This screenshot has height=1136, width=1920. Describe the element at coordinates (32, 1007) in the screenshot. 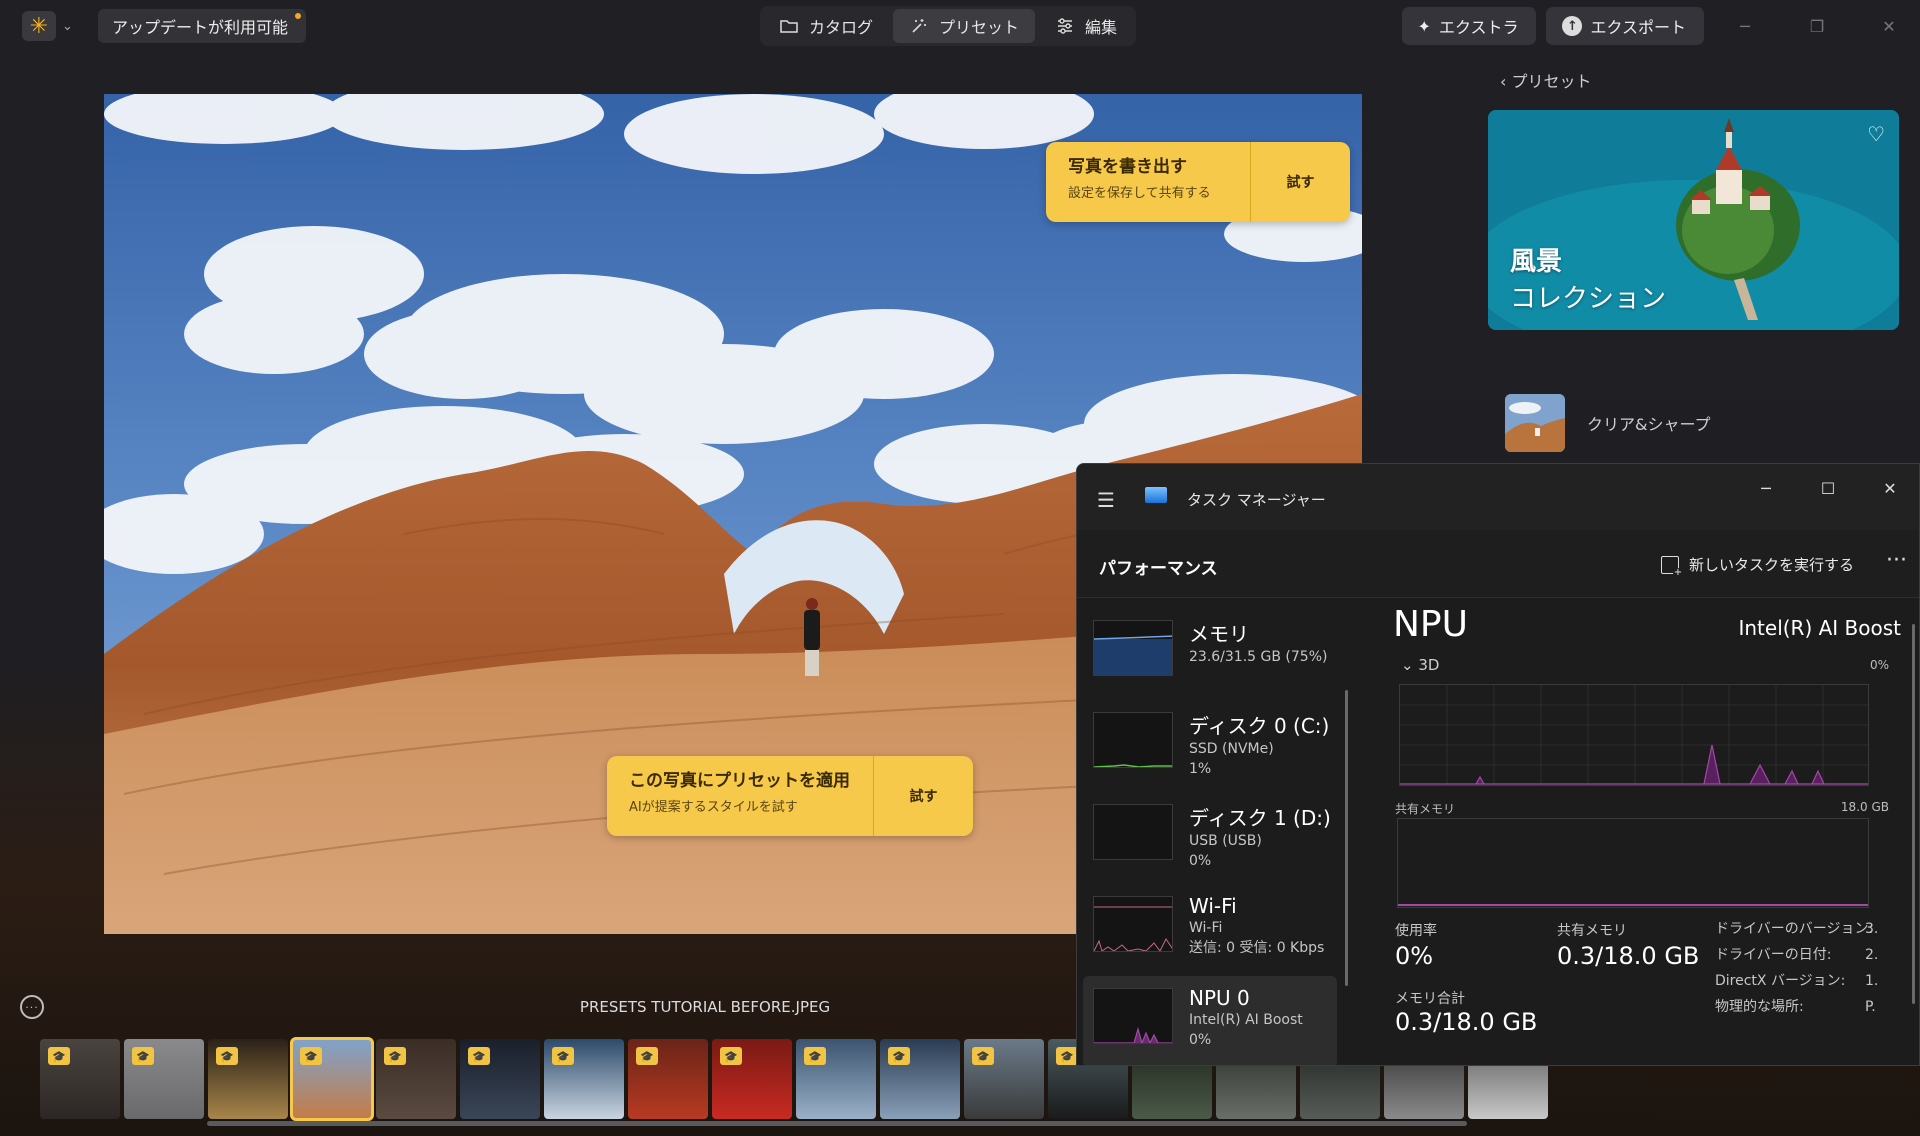

I see `more-options-icon: ···` at that location.